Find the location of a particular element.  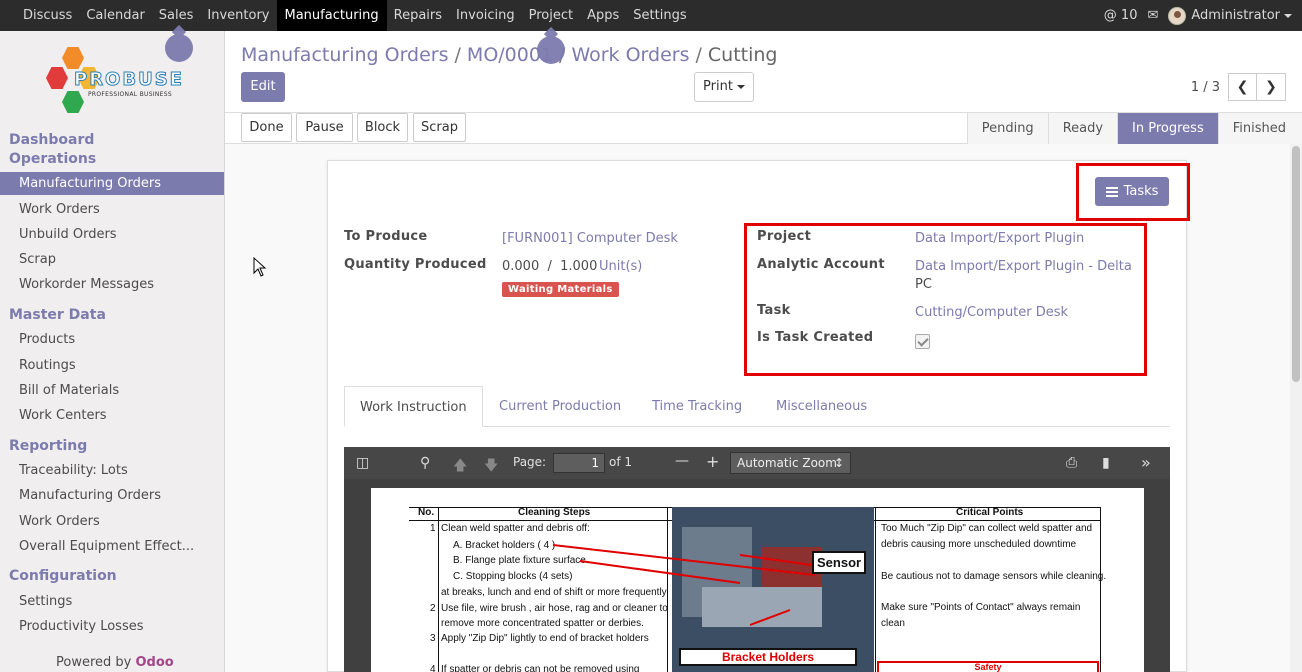

sidebar-group-configuration: Configuration is located at coordinates (63, 576).